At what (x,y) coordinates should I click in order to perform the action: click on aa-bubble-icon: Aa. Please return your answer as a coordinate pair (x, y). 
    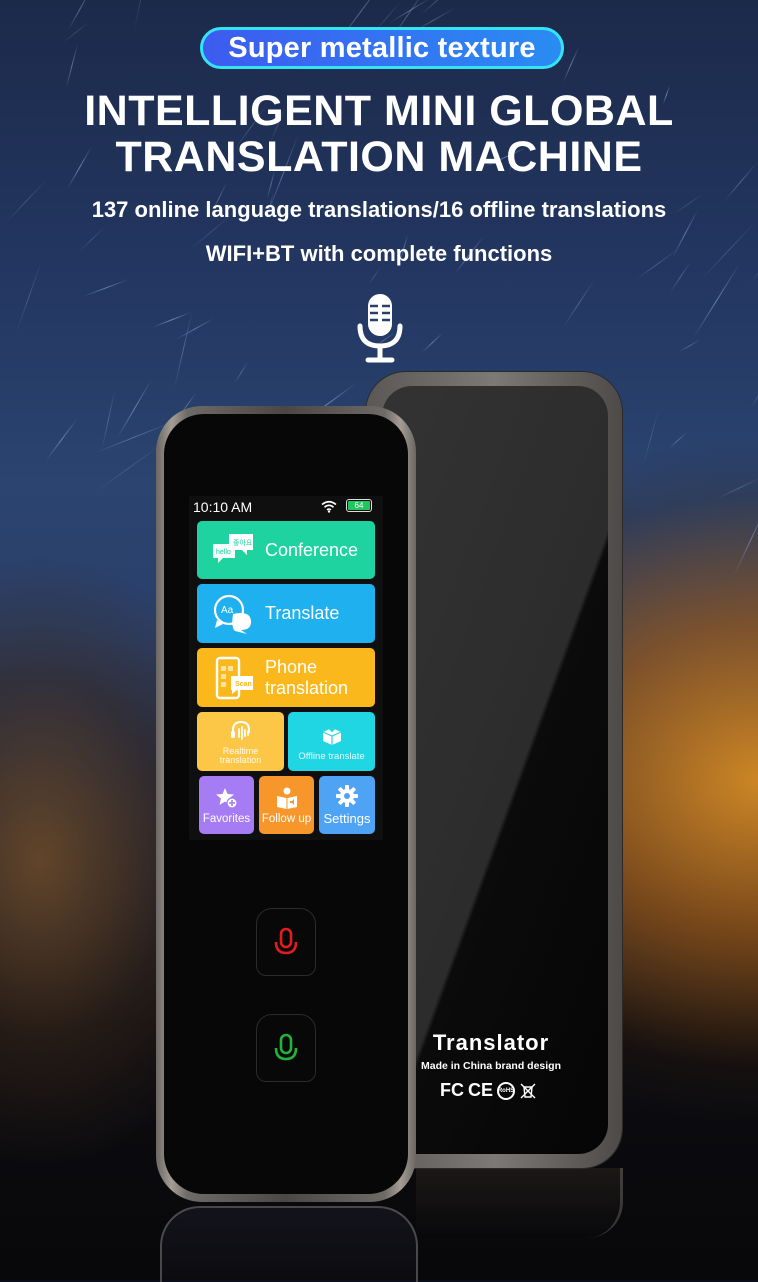
    Looking at the image, I should click on (232, 614).